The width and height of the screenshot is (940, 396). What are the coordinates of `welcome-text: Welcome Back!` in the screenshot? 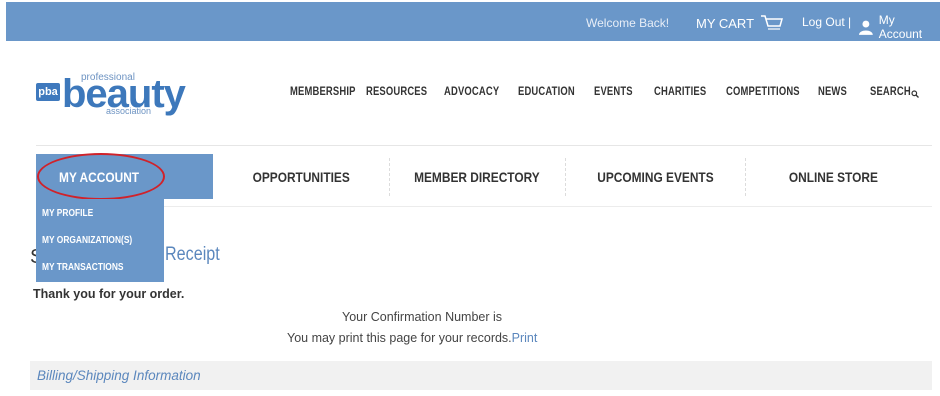 It's located at (628, 23).